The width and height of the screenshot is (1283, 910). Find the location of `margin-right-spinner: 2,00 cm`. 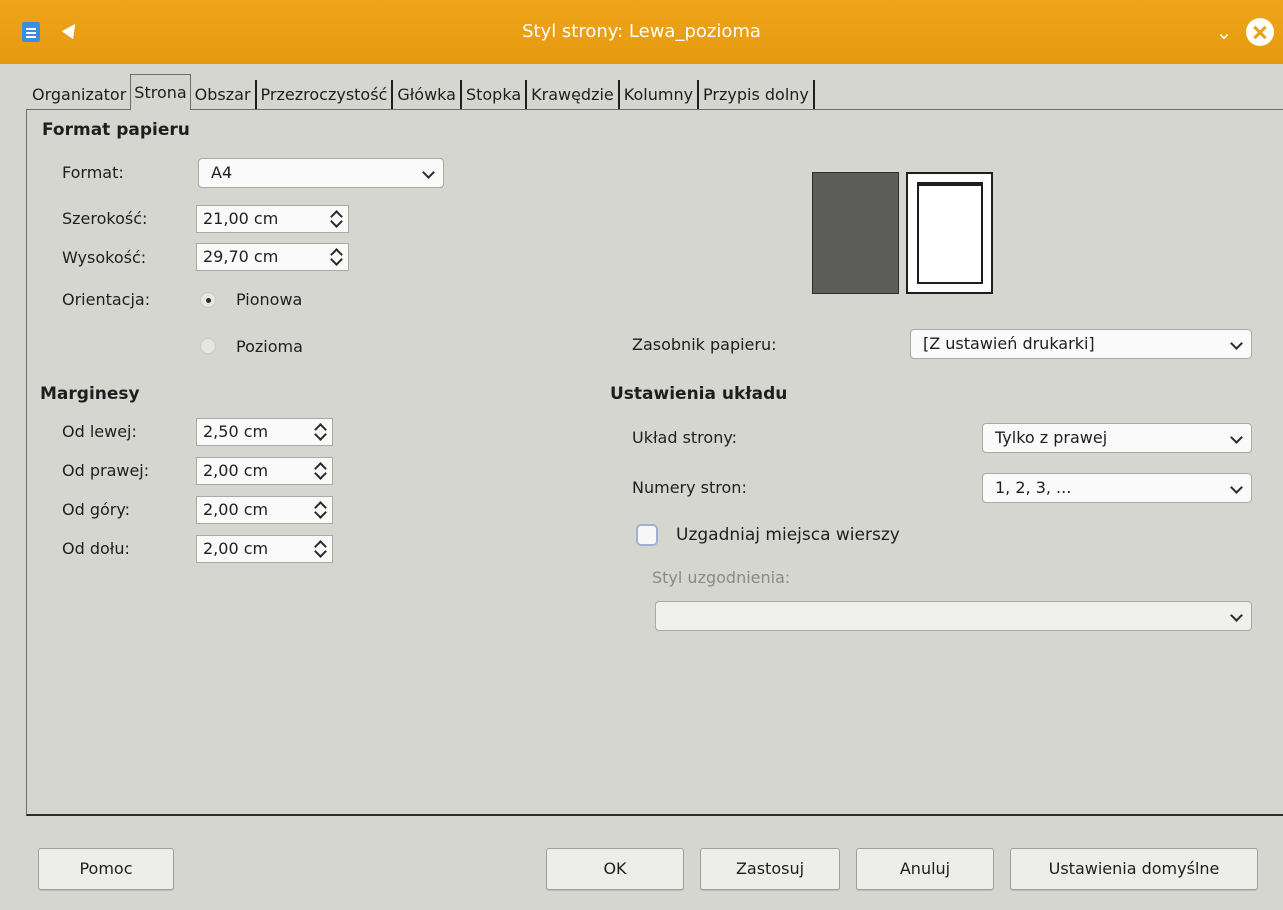

margin-right-spinner: 2,00 cm is located at coordinates (264, 471).